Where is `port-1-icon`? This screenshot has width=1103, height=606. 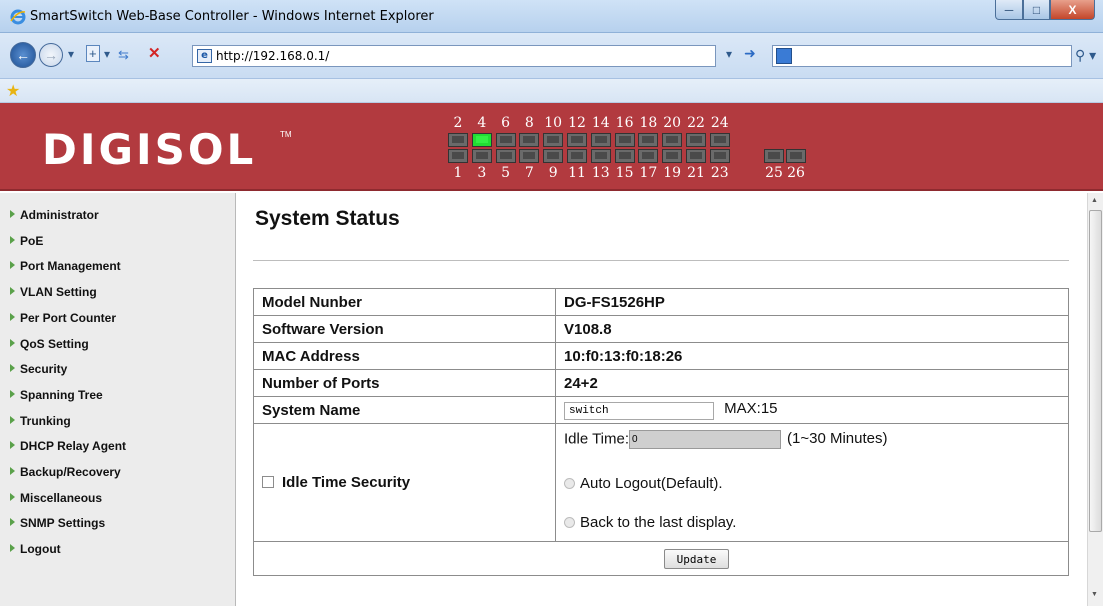
port-1-icon is located at coordinates (458, 156).